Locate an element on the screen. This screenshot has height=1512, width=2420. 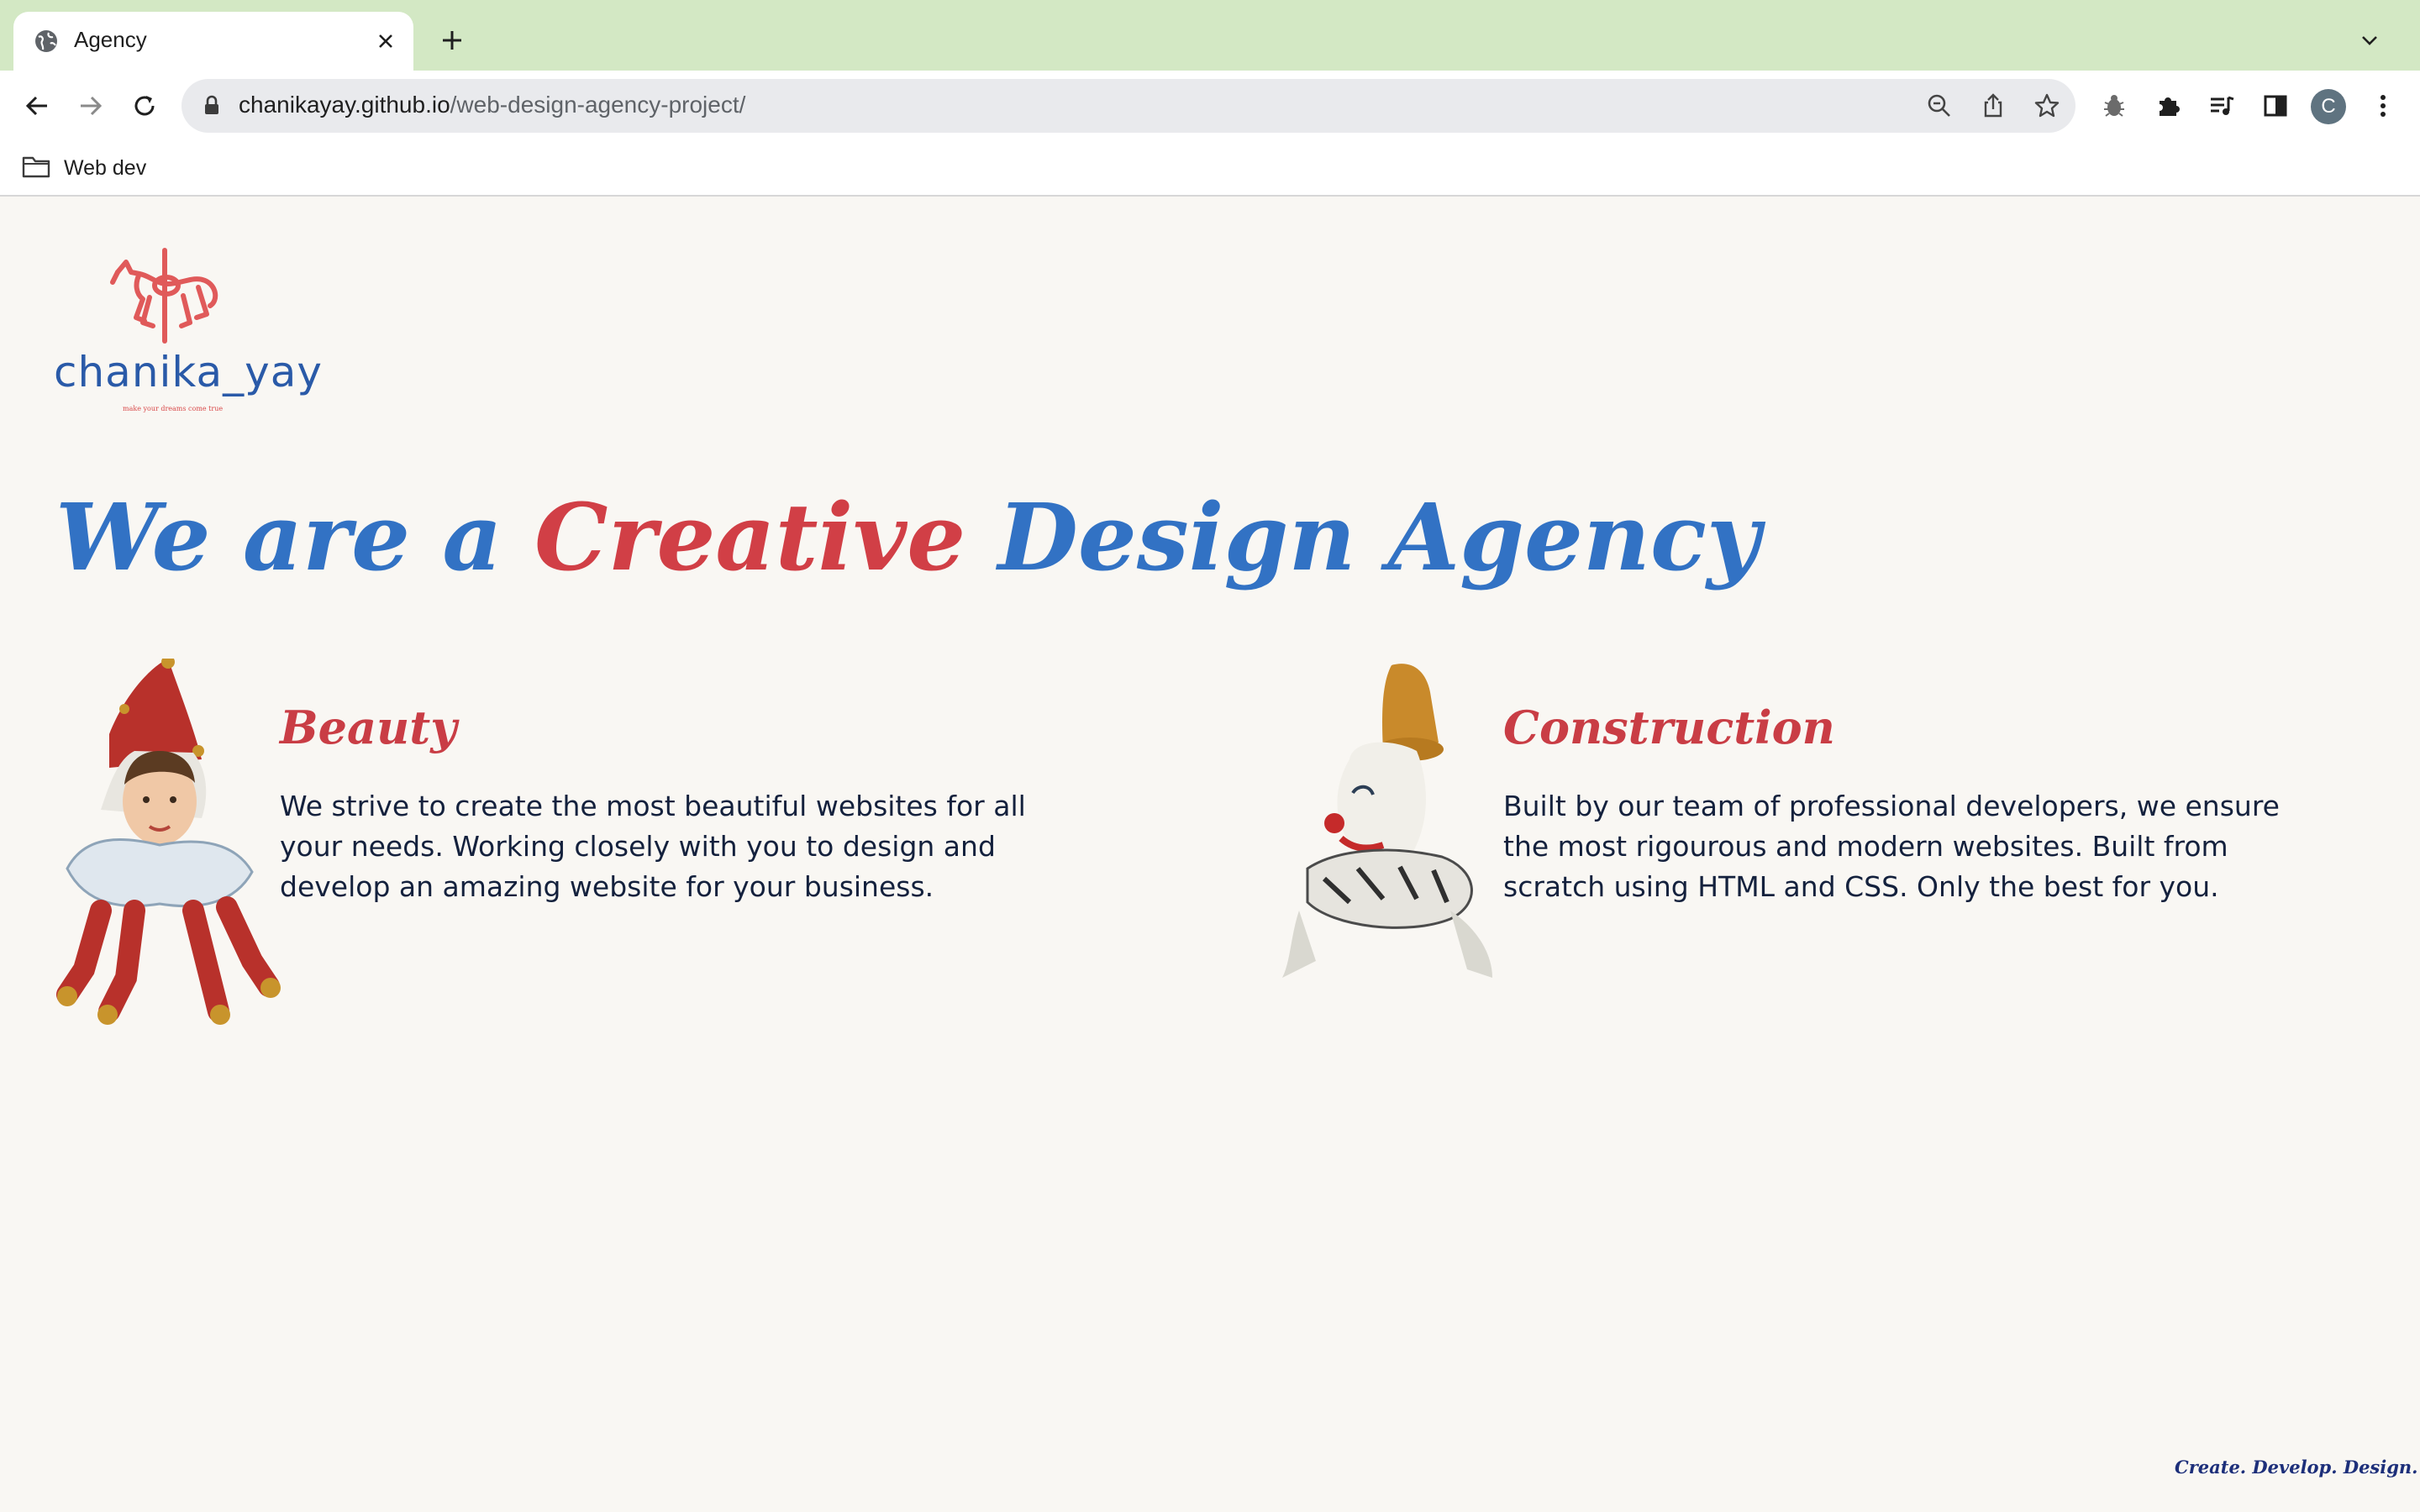
url-path: /web-design-agency-project/ is located at coordinates (598, 105).